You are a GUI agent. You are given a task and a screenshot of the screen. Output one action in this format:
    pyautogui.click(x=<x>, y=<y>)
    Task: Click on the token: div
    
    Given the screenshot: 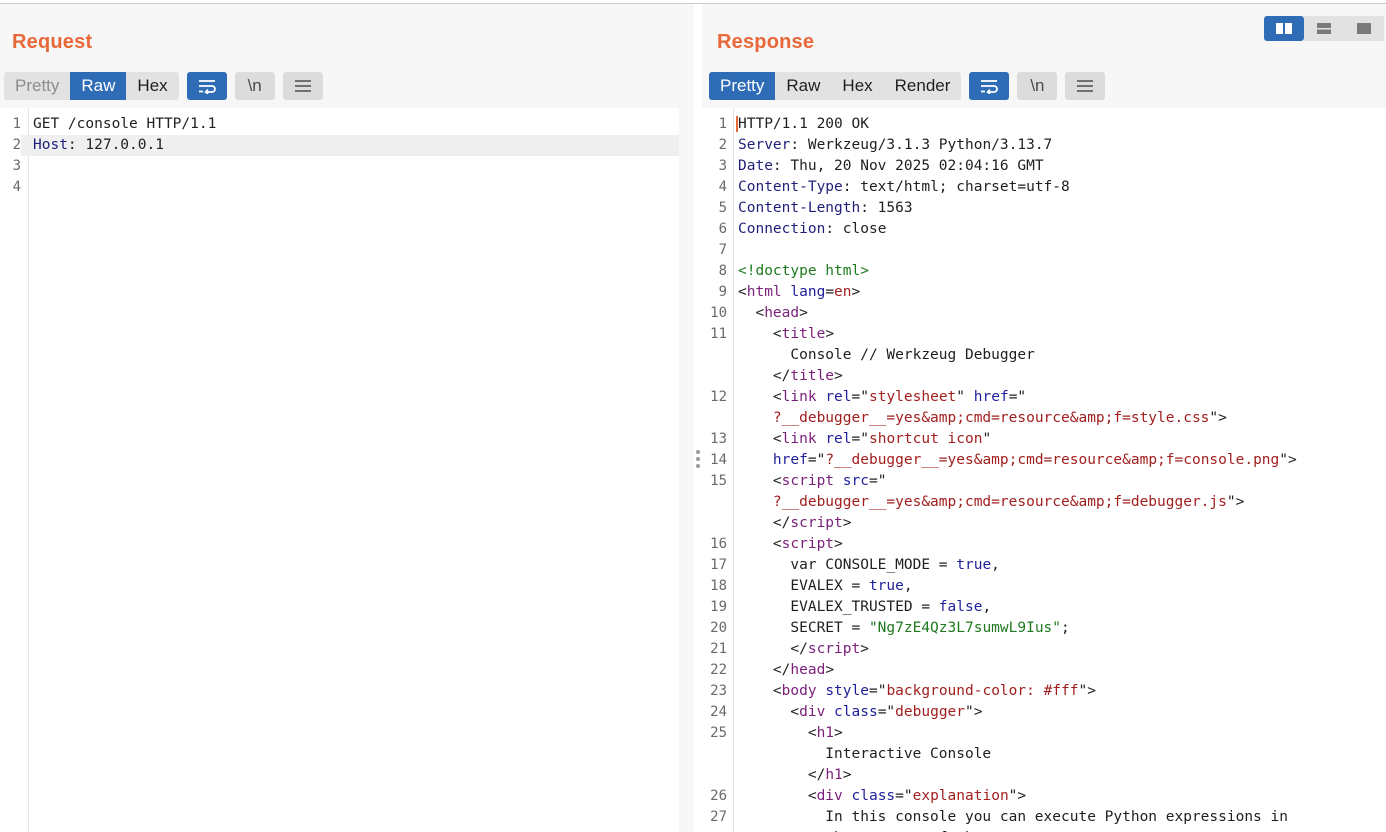 What is the action you would take?
    pyautogui.click(x=812, y=712)
    